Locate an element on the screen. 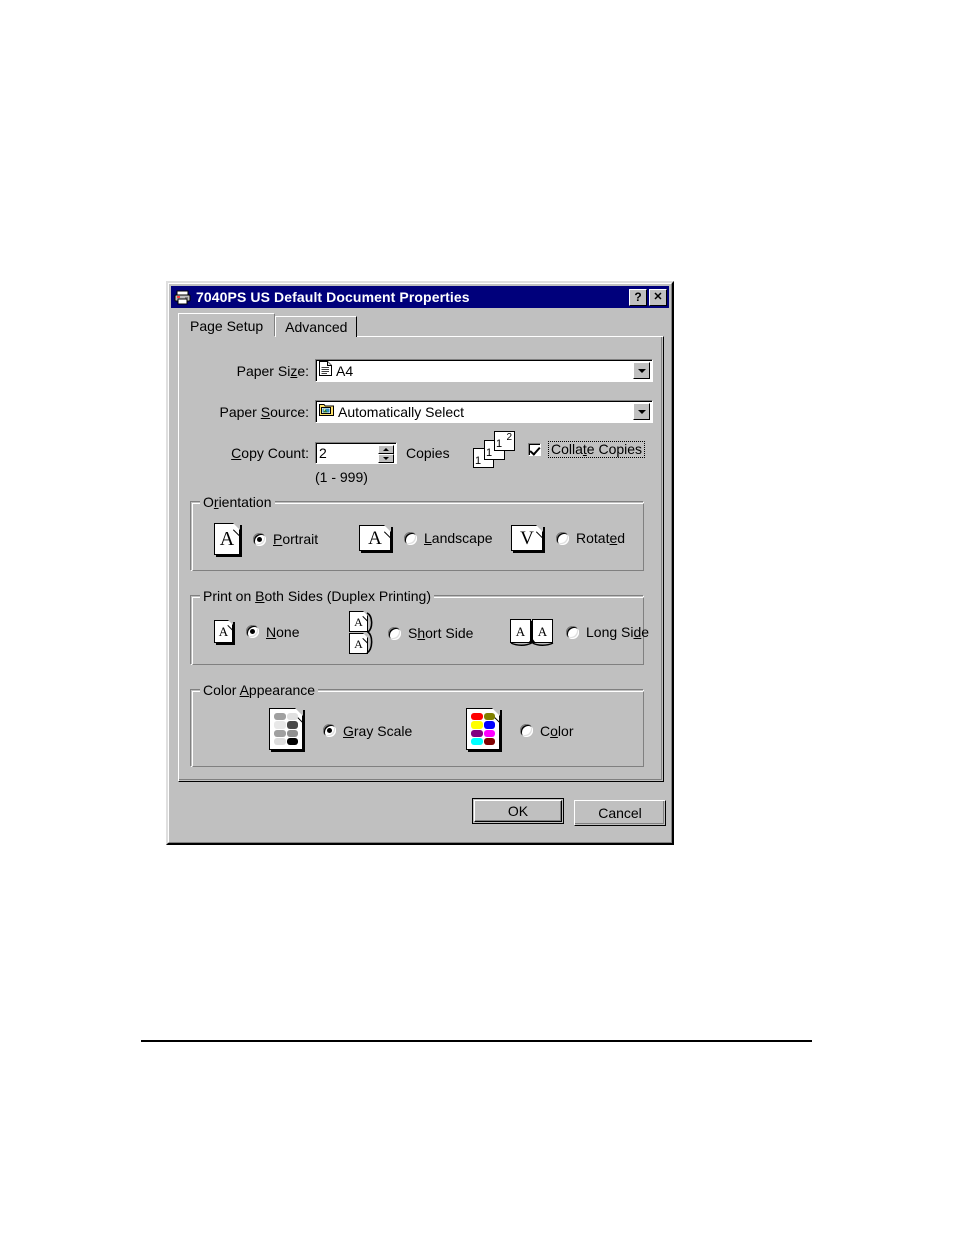  orientation-option-landscape: A Landscape is located at coordinates (426, 538).